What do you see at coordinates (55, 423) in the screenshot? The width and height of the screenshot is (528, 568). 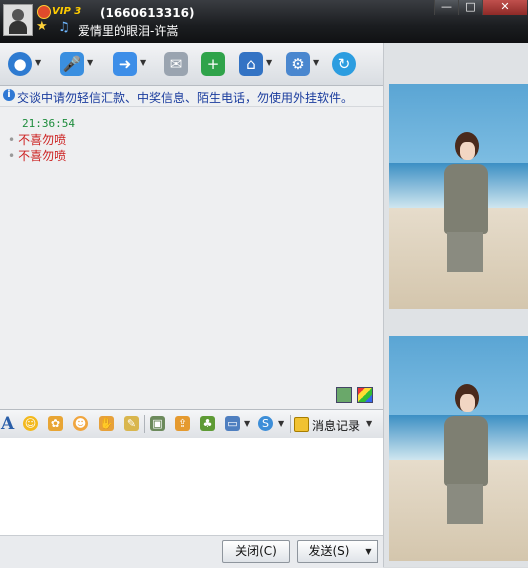 I see `gif-icon: ✿` at bounding box center [55, 423].